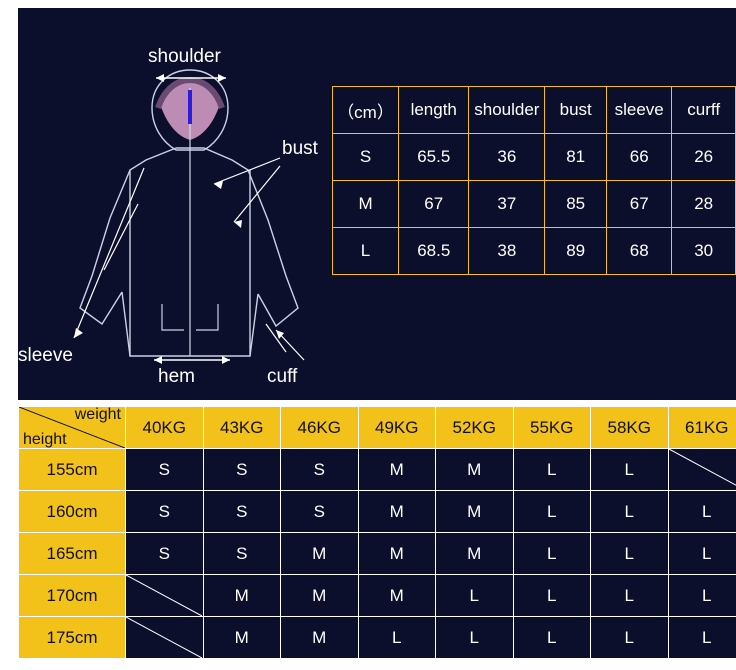 This screenshot has width=736, height=670. Describe the element at coordinates (639, 251) in the screenshot. I see `cell-l-sleeve: 68` at that location.